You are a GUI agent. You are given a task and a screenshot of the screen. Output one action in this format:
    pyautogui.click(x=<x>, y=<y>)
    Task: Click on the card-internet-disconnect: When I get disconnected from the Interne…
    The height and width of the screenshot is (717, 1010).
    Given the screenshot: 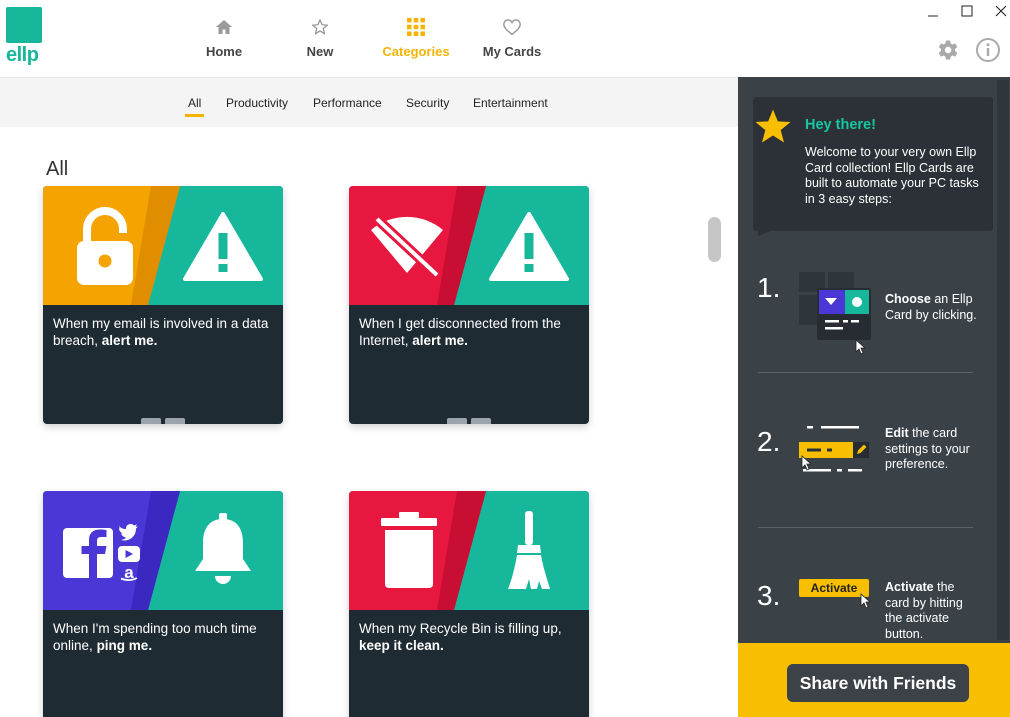 What is the action you would take?
    pyautogui.click(x=469, y=305)
    